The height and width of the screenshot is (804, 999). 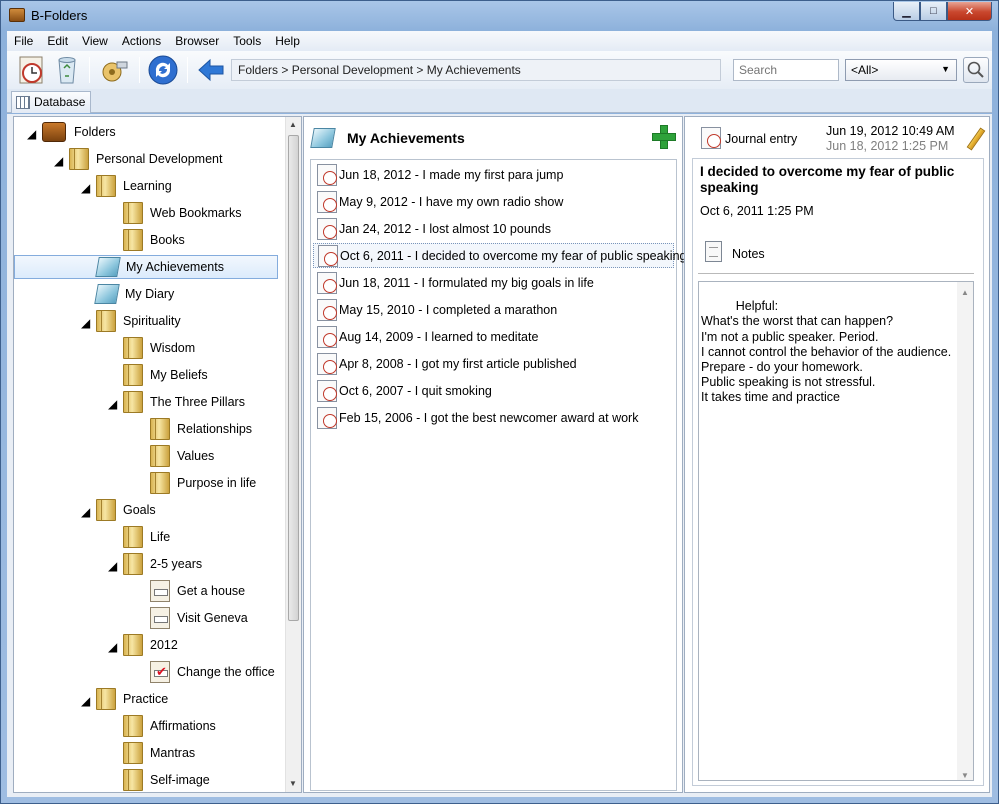 I want to click on scroll-thumb, so click(x=293, y=378).